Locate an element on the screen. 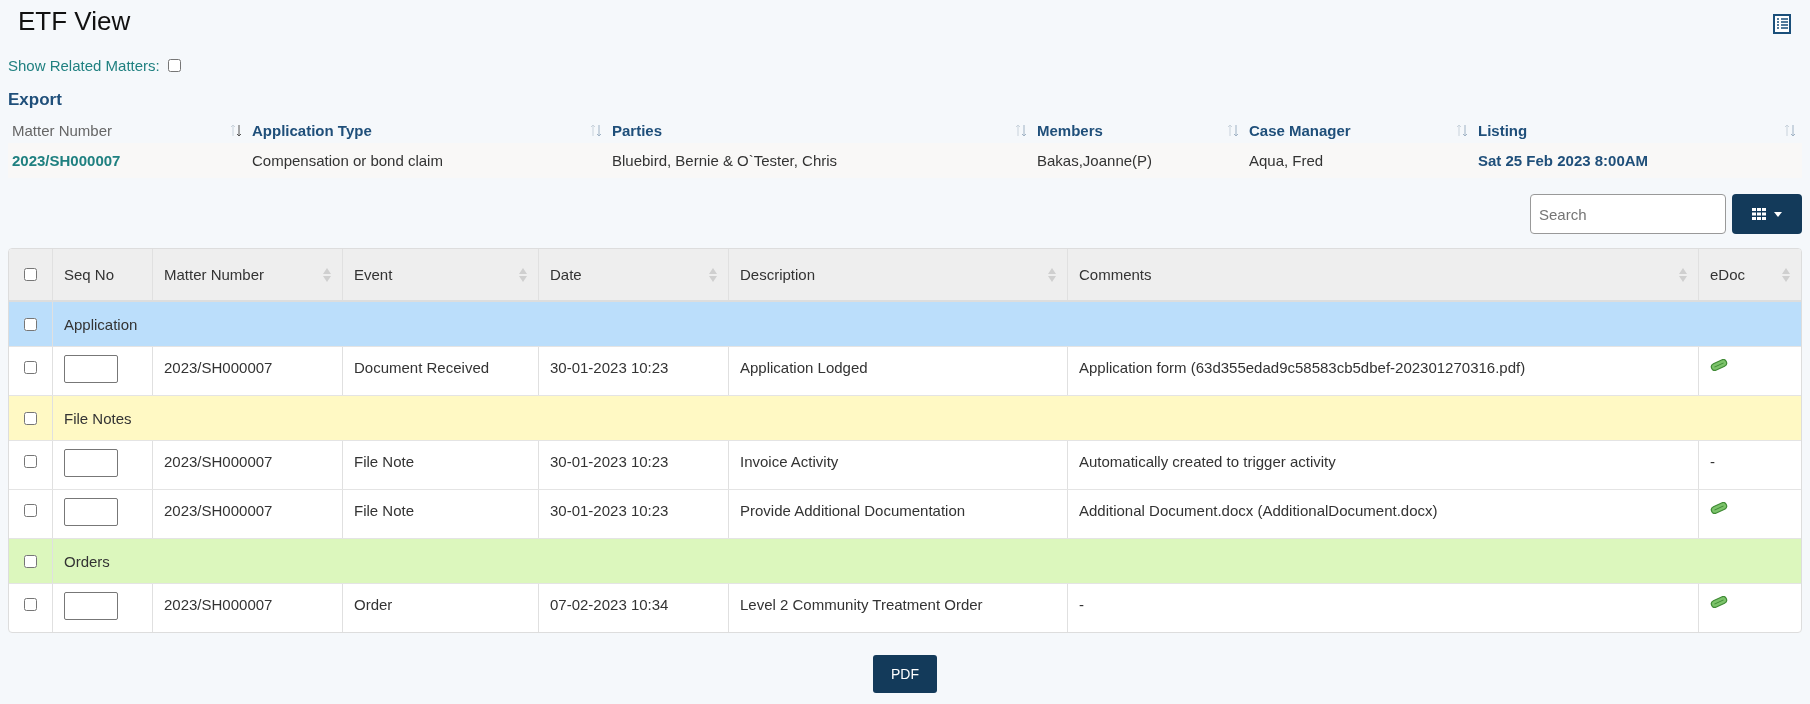 The width and height of the screenshot is (1810, 704). sort-icon is located at coordinates (236, 130).